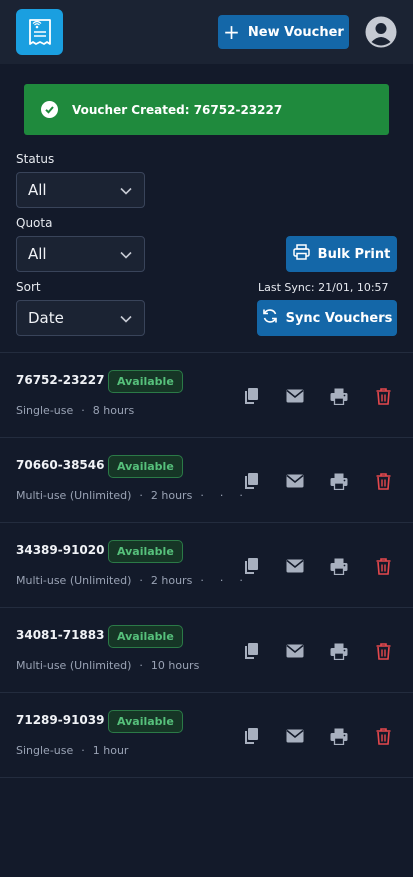 This screenshot has width=413, height=877. Describe the element at coordinates (60, 465) in the screenshot. I see `voucher-code: 70660-38546` at that location.